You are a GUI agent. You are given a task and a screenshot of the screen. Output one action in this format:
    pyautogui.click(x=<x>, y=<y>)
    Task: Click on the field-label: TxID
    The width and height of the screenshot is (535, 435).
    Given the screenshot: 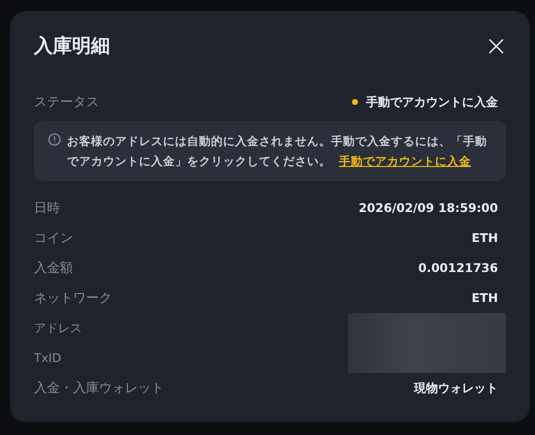 What is the action you would take?
    pyautogui.click(x=48, y=358)
    